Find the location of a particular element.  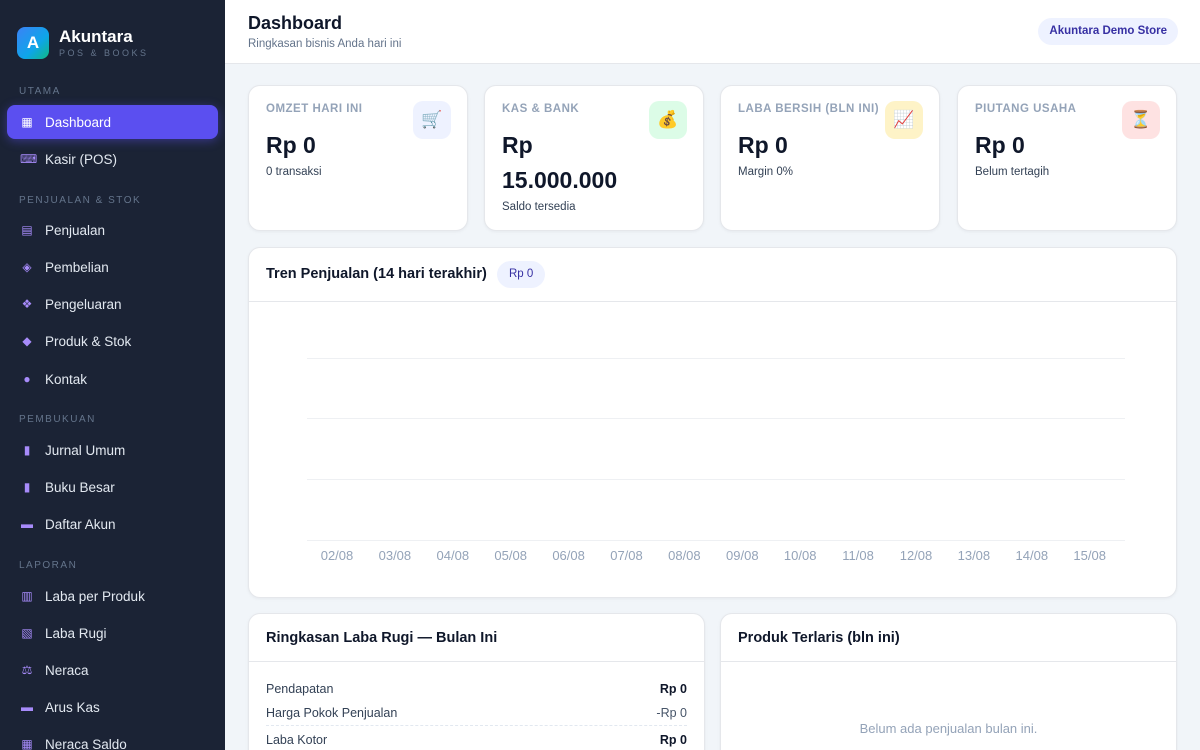

x-tick-label: 03/08 is located at coordinates (395, 555).